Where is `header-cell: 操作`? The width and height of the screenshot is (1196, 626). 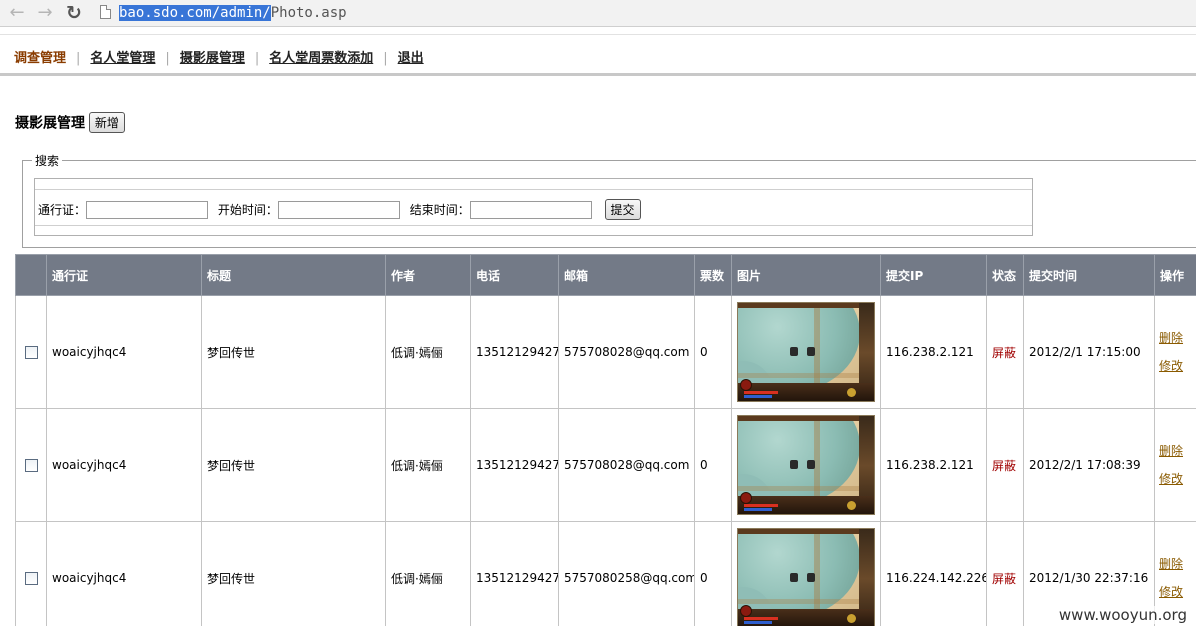
header-cell: 操作 is located at coordinates (1175, 275).